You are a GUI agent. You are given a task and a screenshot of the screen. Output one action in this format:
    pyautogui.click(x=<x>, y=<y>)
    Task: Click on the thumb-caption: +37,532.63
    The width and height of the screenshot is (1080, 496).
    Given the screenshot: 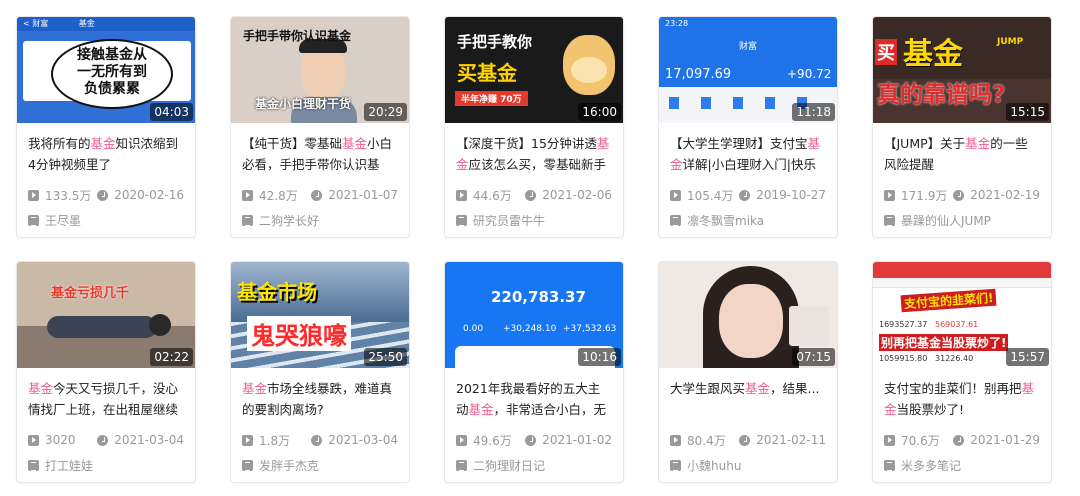 What is the action you would take?
    pyautogui.click(x=590, y=329)
    